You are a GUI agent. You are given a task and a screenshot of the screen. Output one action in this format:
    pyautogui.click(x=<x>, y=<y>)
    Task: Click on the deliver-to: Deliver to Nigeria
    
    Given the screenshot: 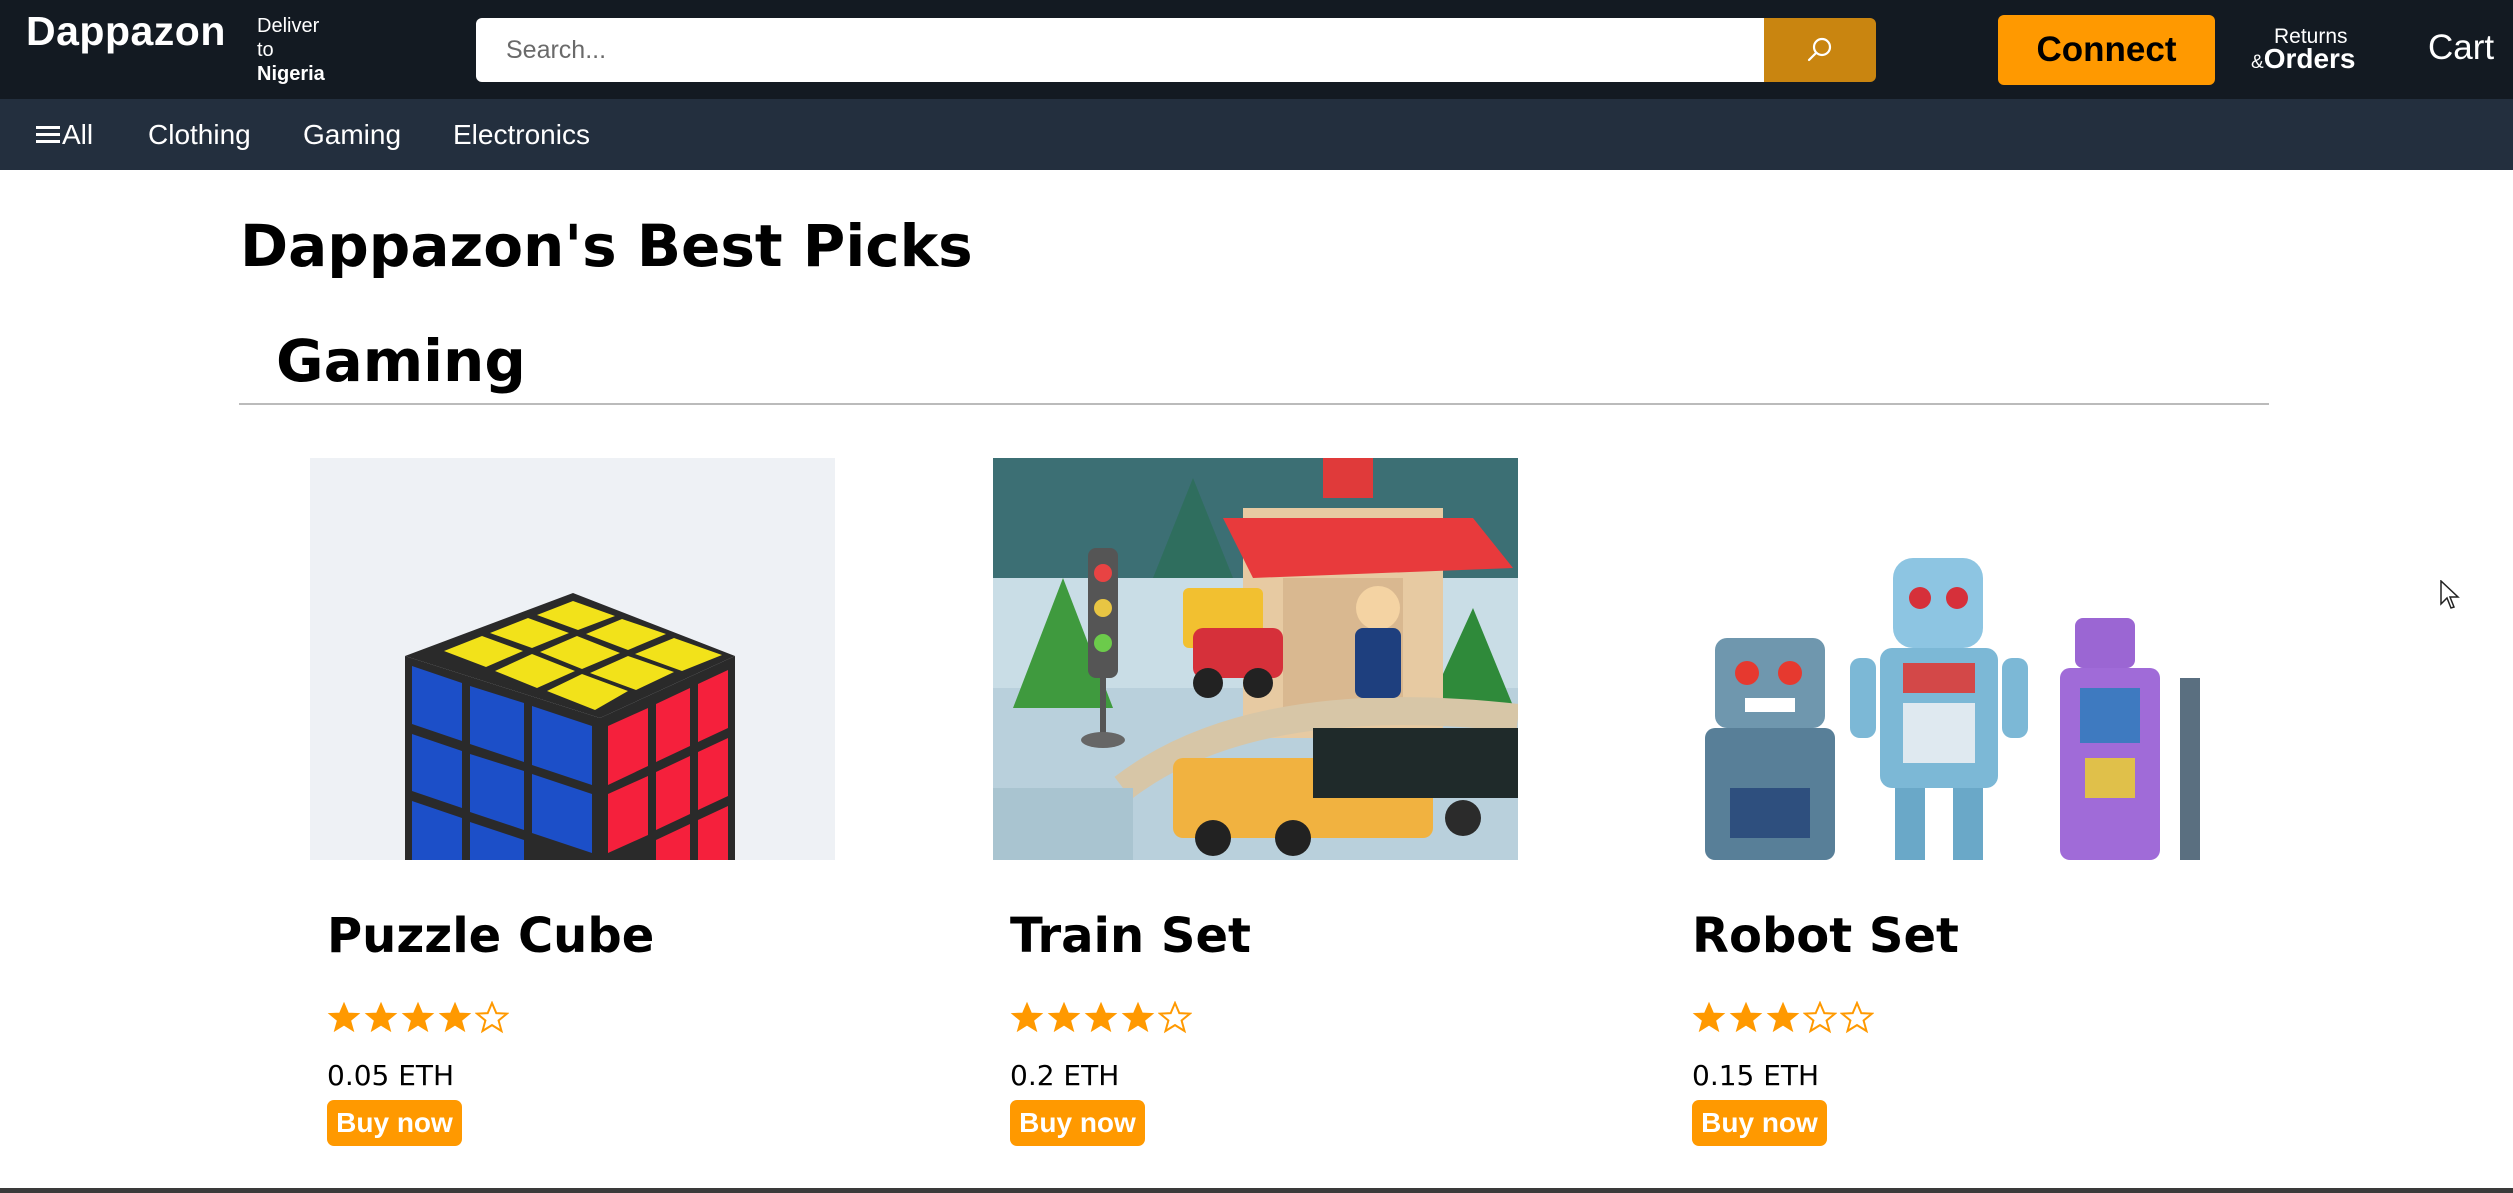 What is the action you would take?
    pyautogui.click(x=291, y=50)
    